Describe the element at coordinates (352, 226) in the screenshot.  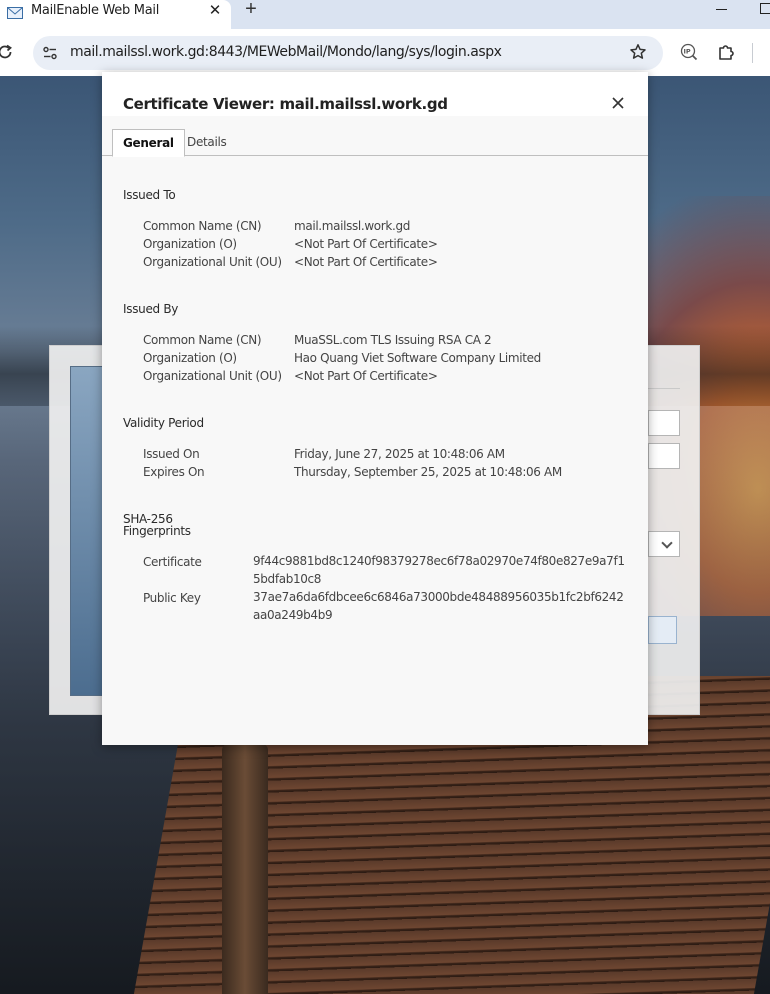
I see `issued-to-cn-value: mail.mailssl.work.gd` at that location.